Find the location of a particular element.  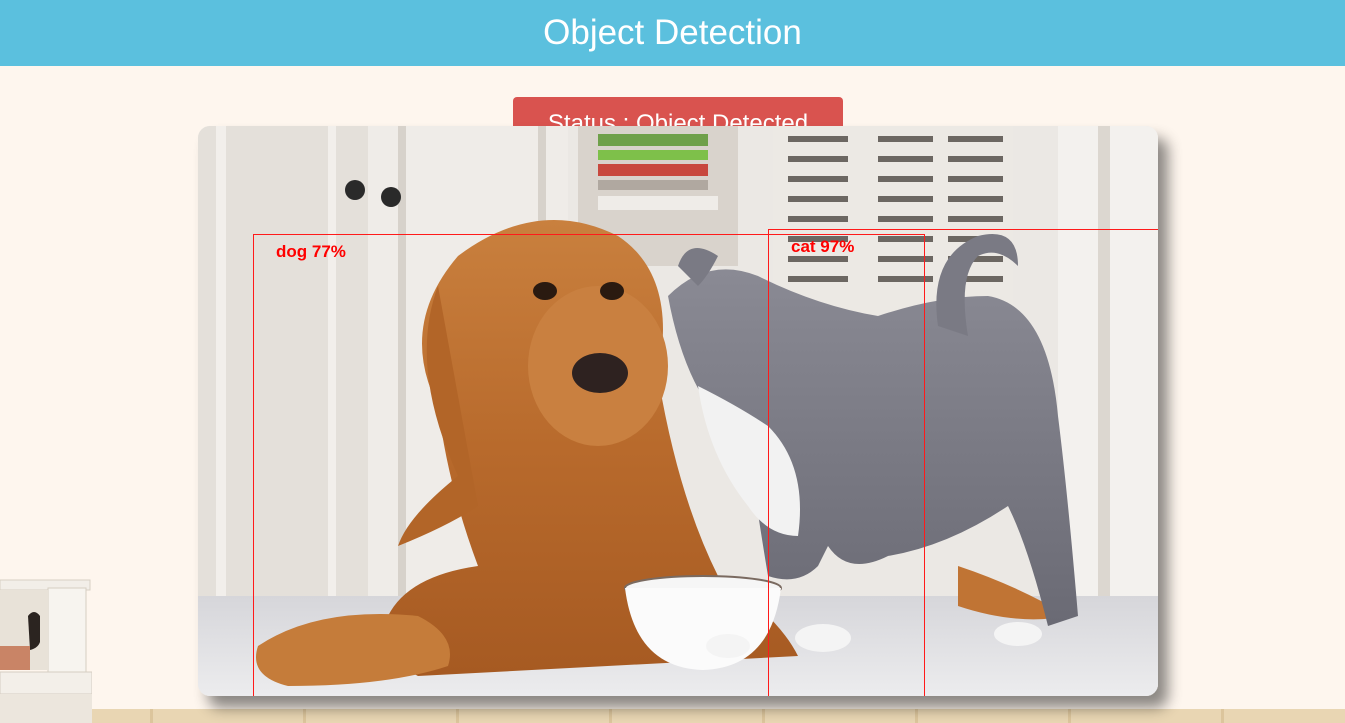

page-title: Object Detection is located at coordinates (672, 32).